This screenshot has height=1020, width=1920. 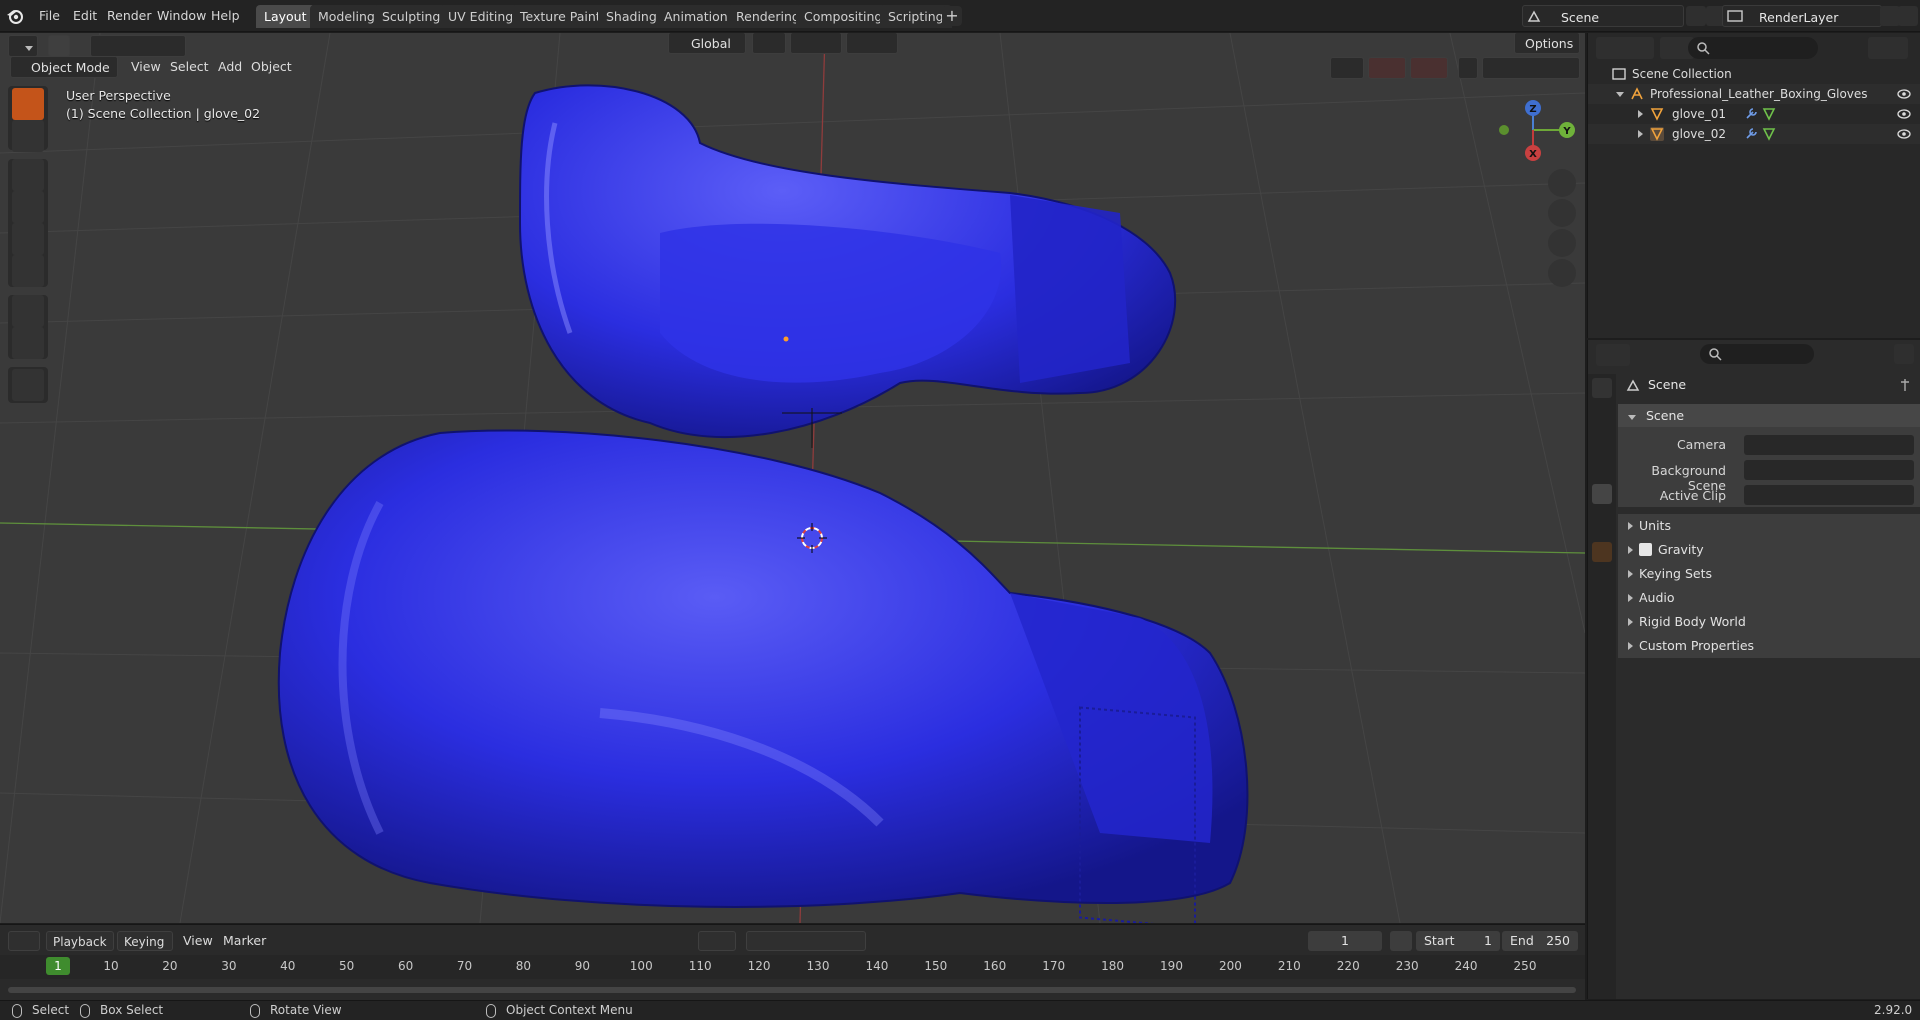 I want to click on scene-panel-header: Scene, so click(x=1769, y=415).